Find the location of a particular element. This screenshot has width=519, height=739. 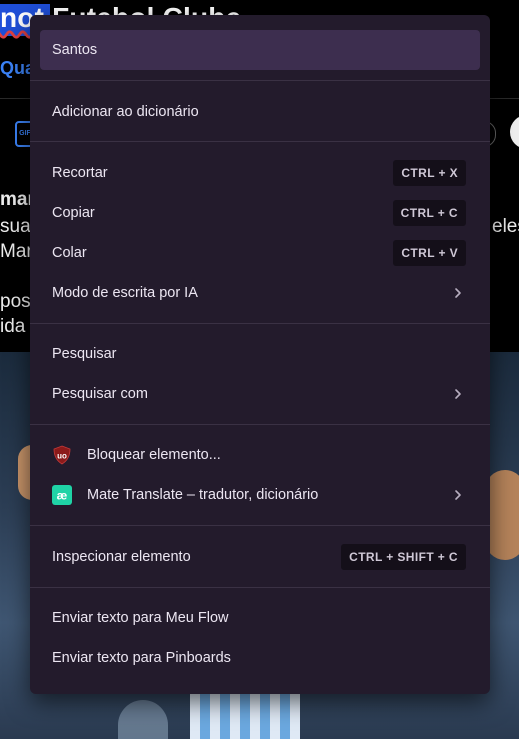

svg-text: æ is located at coordinates (62, 496).